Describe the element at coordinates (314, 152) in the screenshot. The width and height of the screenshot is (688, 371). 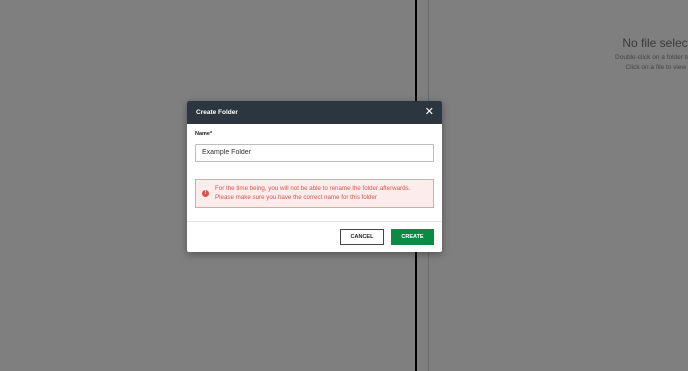
I see `folder-name-input` at that location.